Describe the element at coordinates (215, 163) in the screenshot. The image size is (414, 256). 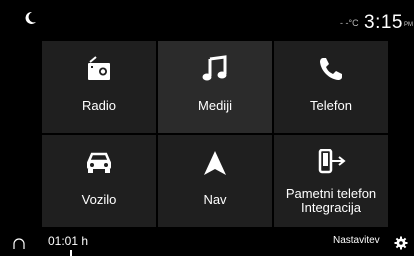
I see `navigation-arrow-icon` at that location.